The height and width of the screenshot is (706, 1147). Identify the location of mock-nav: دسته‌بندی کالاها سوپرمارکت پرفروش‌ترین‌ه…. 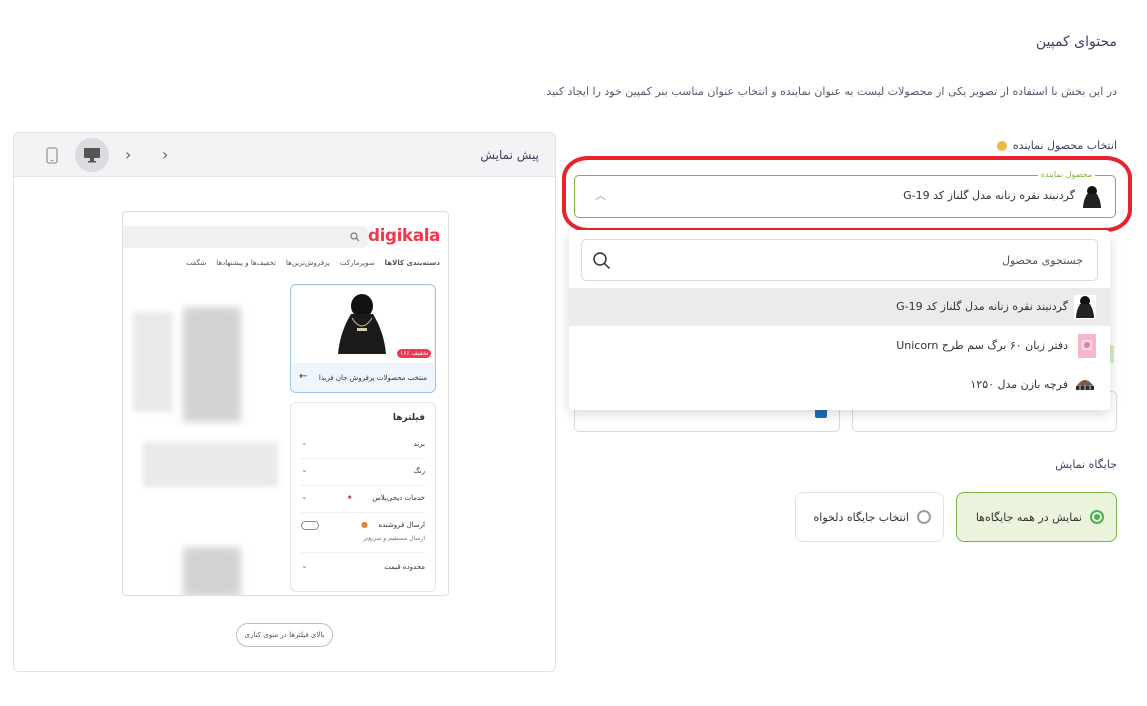
(313, 263).